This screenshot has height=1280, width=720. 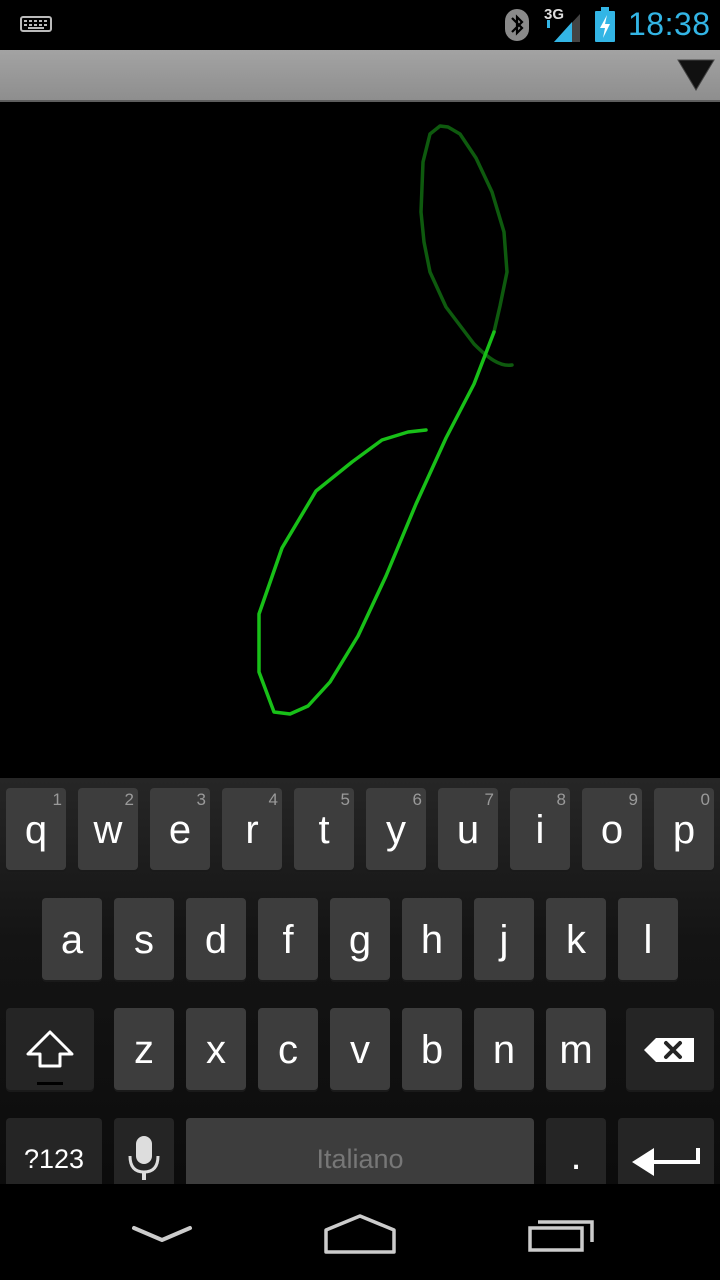 I want to click on shift-icon, so click(x=50, y=1057).